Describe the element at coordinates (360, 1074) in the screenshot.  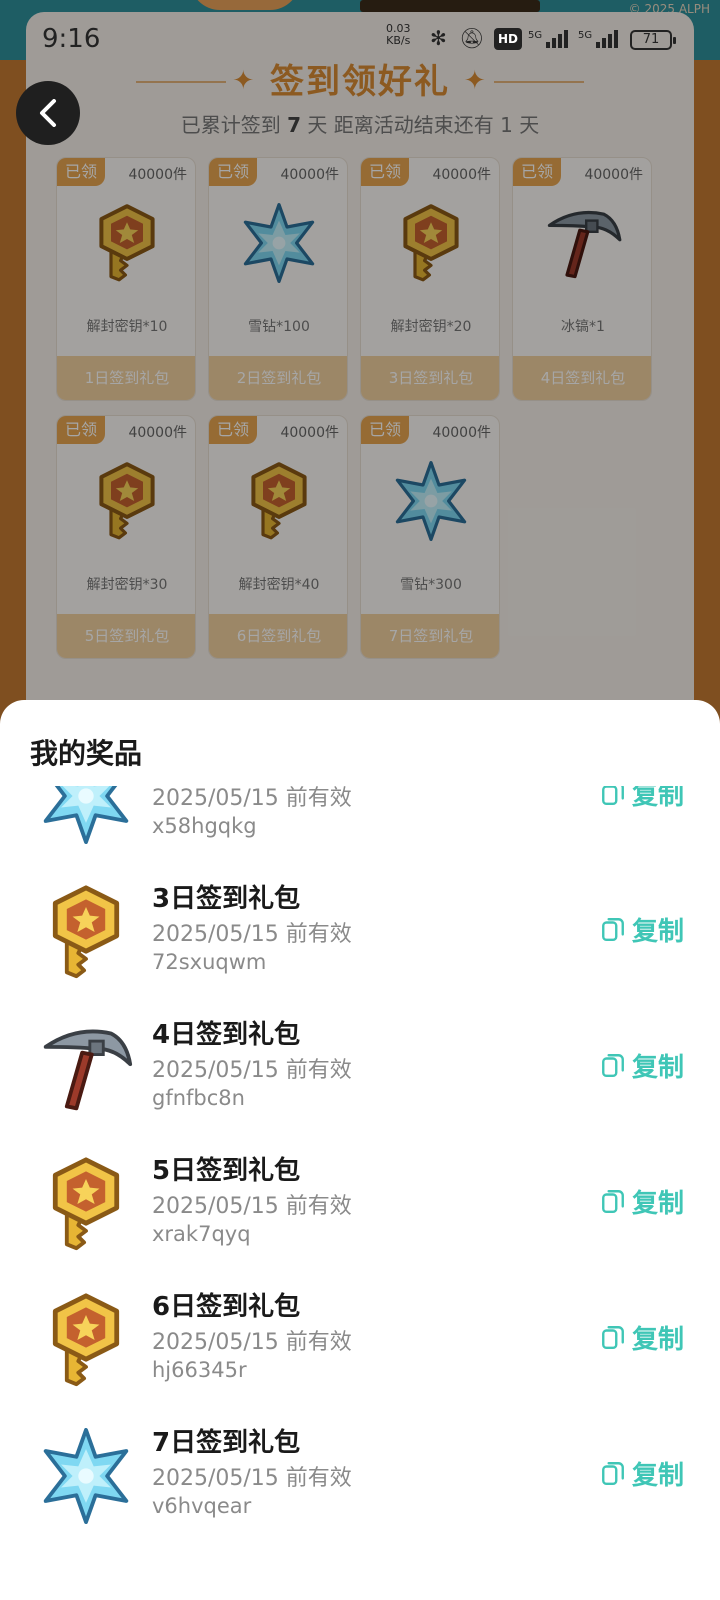
I see `prize-item: 4日签到礼包 2025/05/15 前有效 gfnfbc8n 复制` at that location.